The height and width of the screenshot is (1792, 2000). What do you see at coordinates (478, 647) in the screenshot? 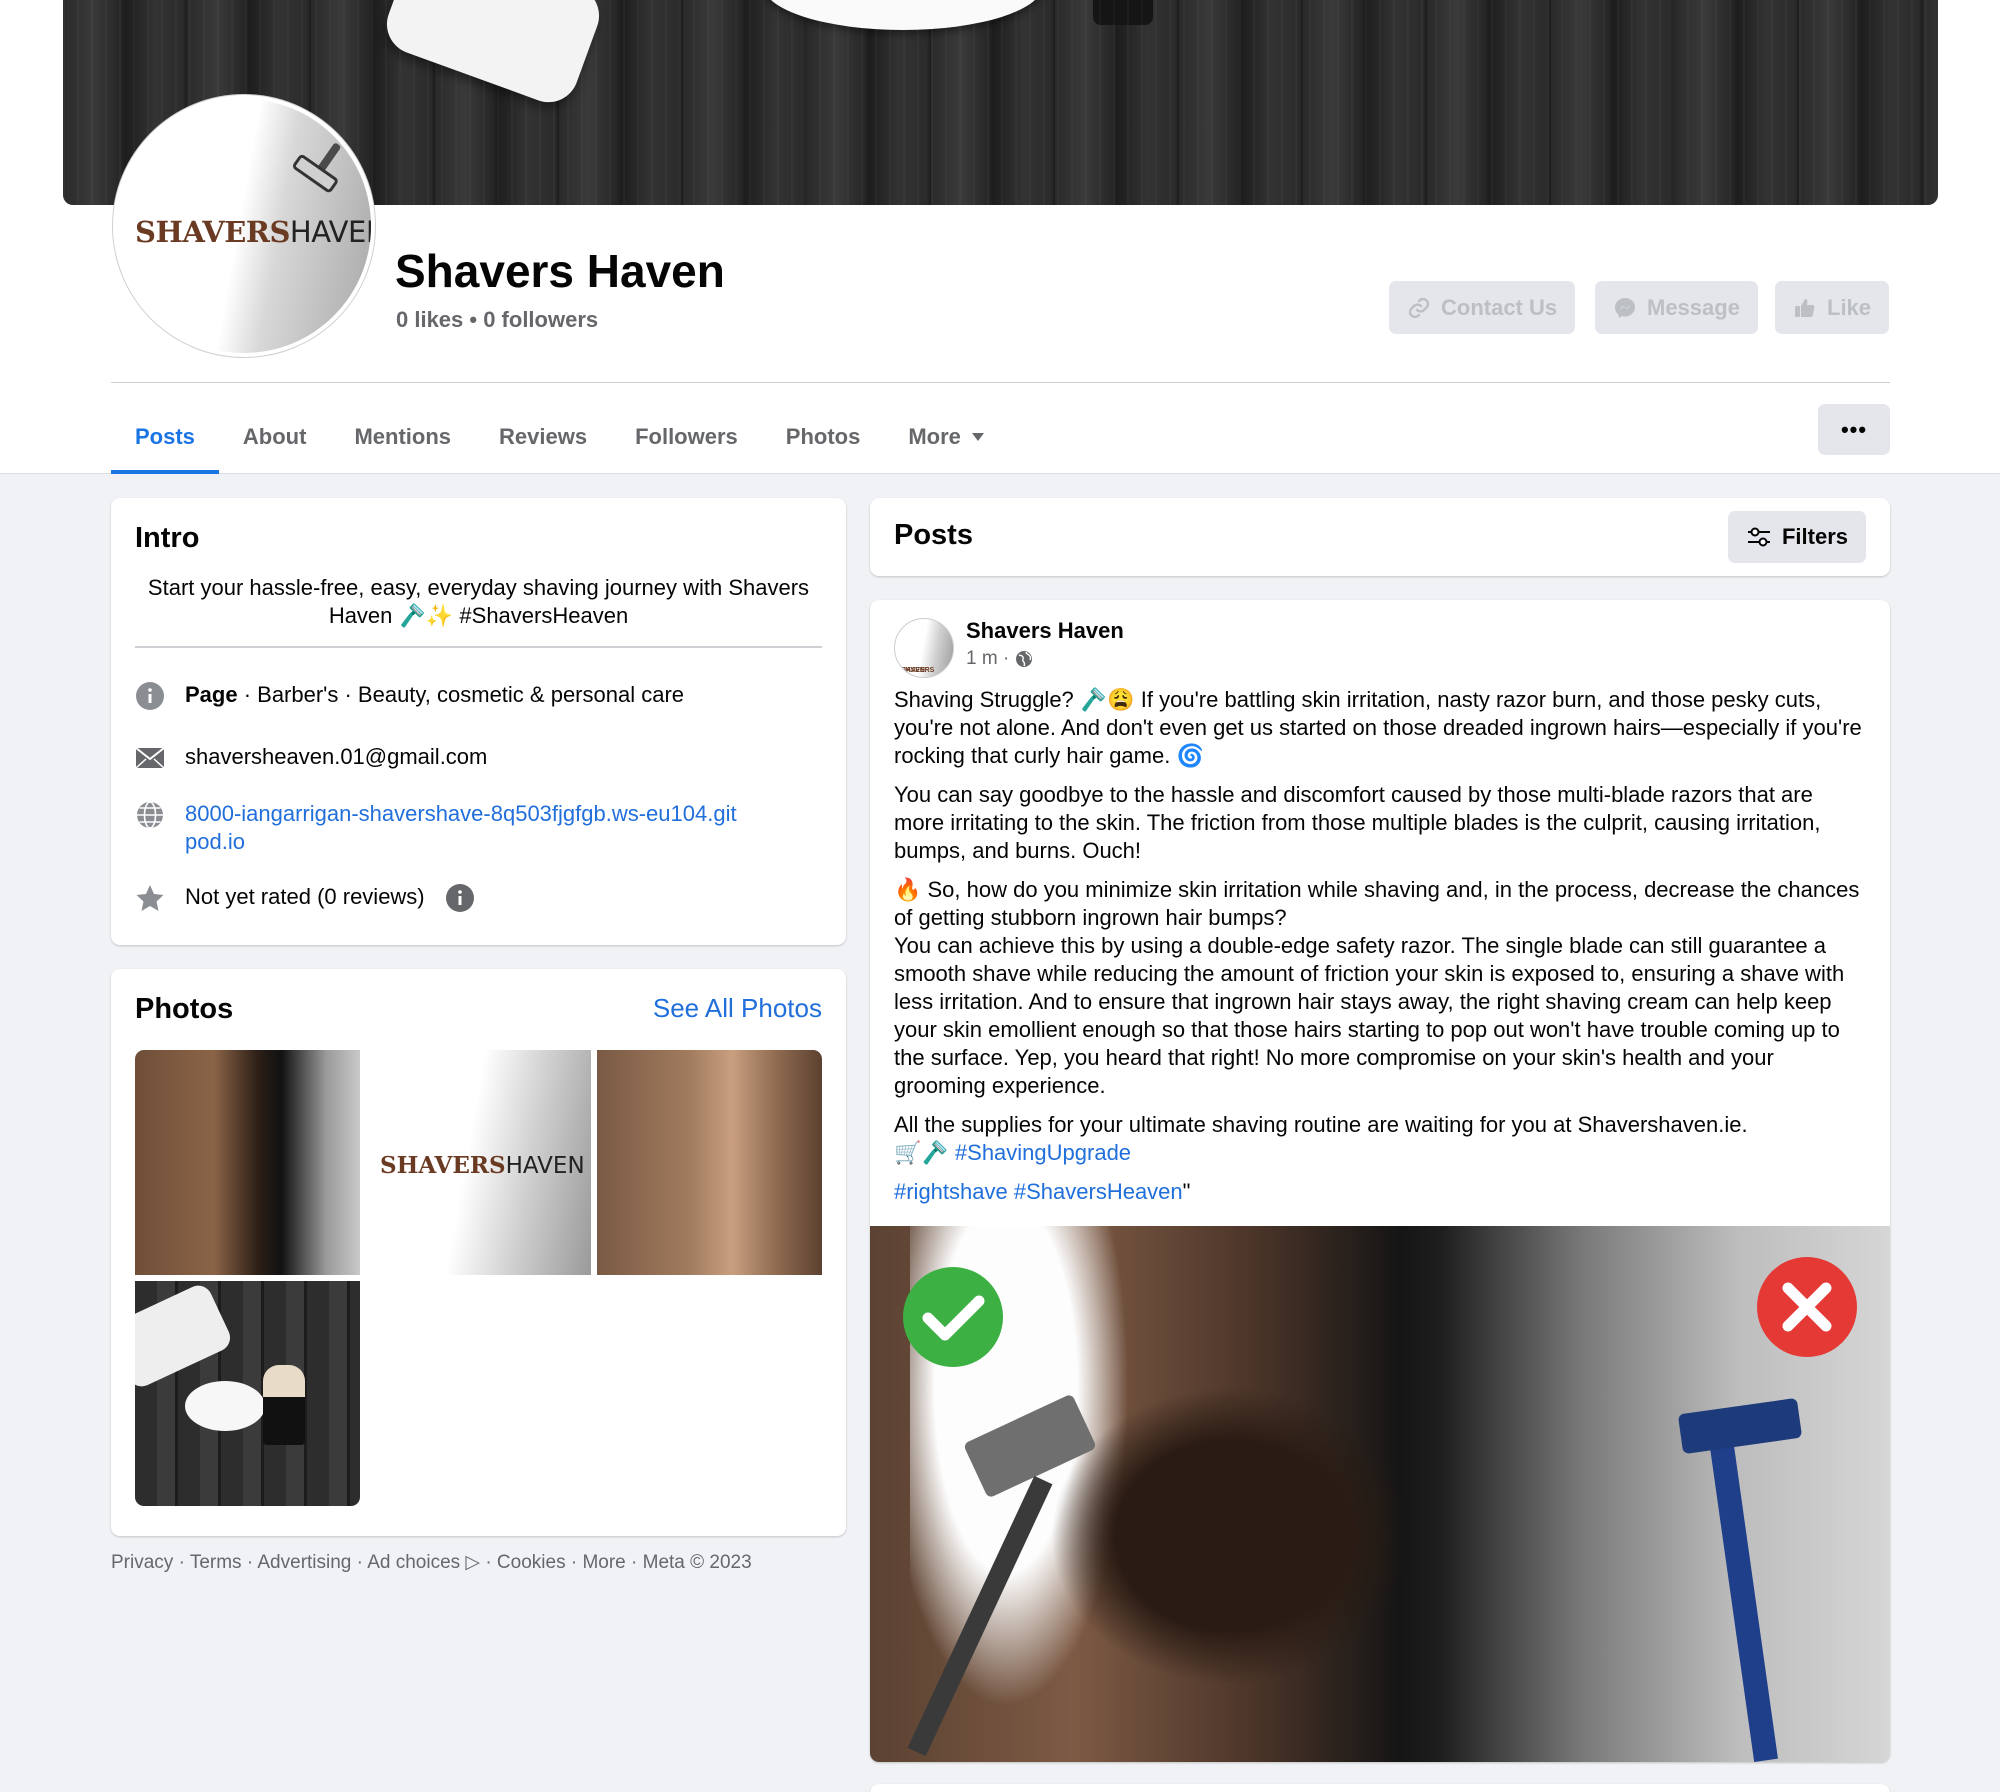
I see `intro-divider` at bounding box center [478, 647].